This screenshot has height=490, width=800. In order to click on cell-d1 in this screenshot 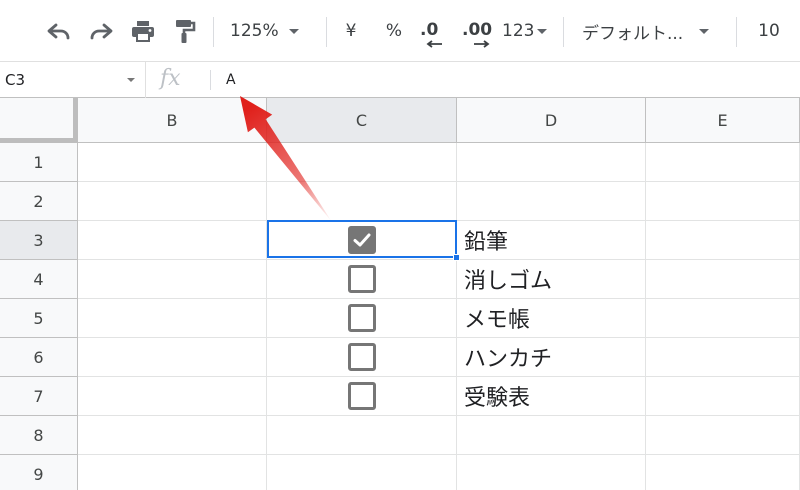, I will do `click(551, 162)`.